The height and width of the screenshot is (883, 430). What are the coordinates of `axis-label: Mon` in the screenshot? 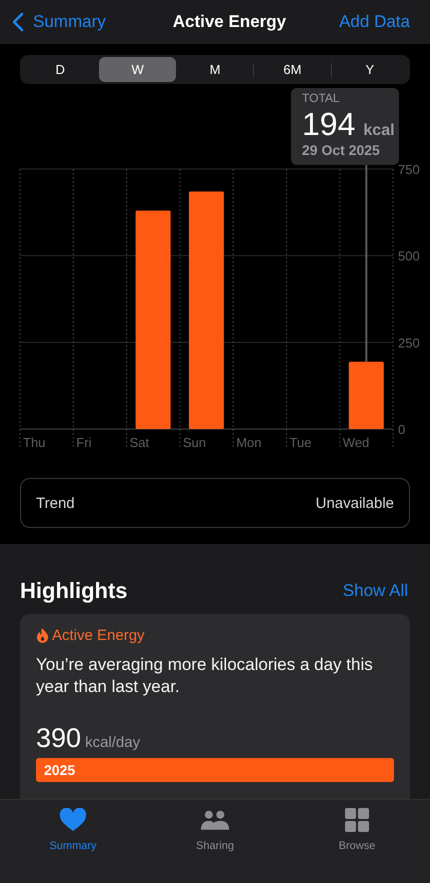 It's located at (249, 442).